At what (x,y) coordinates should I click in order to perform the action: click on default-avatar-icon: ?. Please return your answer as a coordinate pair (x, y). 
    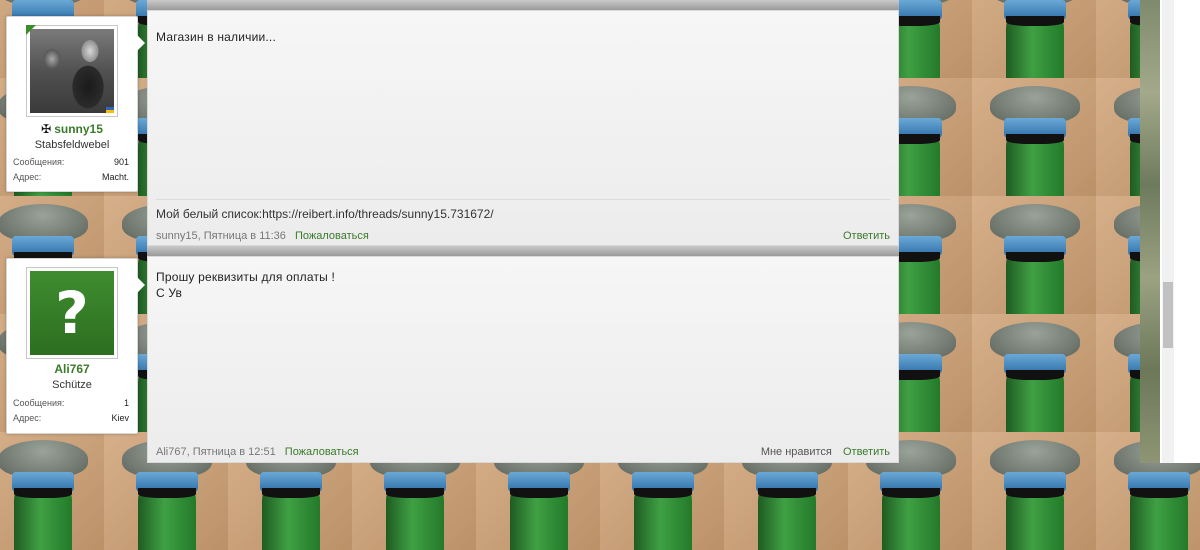
    Looking at the image, I should click on (72, 313).